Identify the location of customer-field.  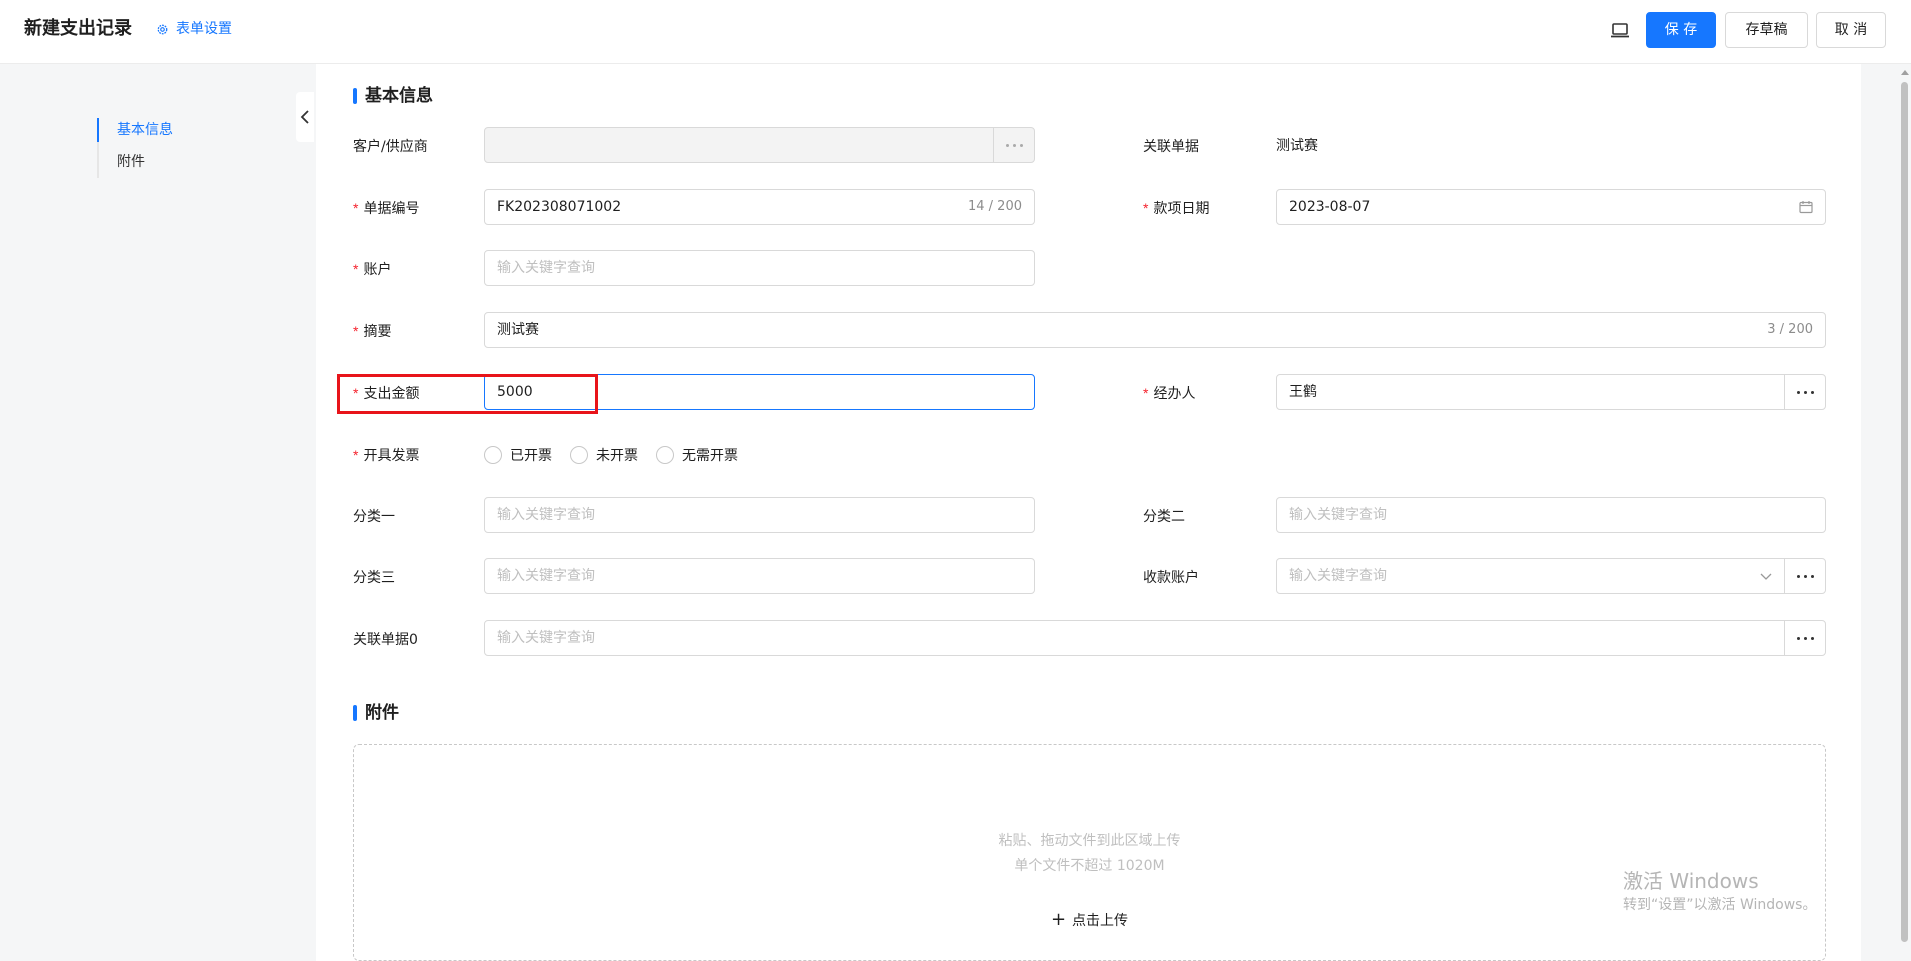
(739, 145).